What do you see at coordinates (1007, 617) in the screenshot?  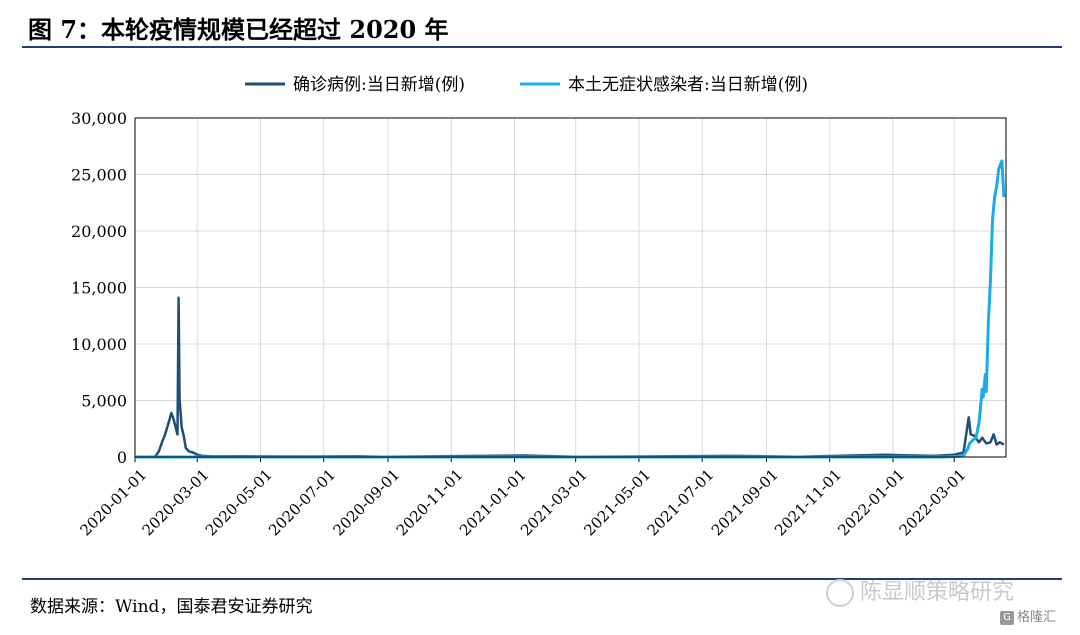 I see `brand-icon: G` at bounding box center [1007, 617].